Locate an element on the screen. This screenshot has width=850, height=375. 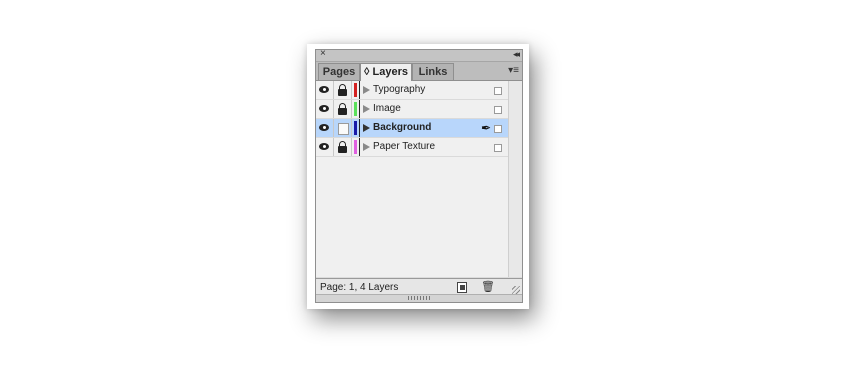
layer-name: Background is located at coordinates (402, 127).